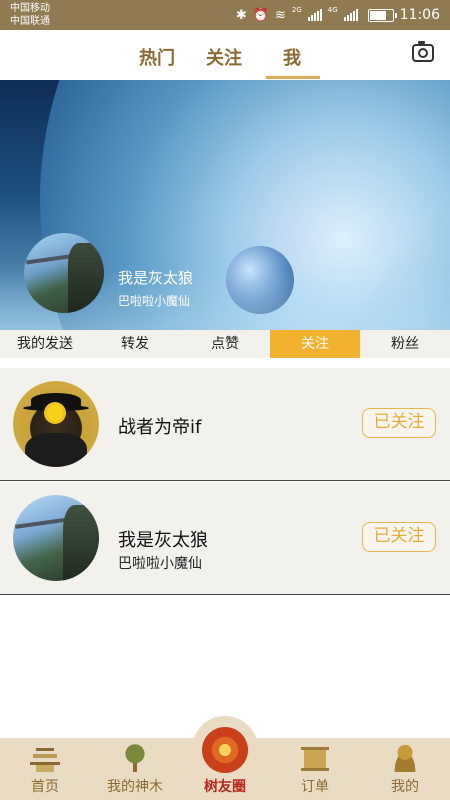  Describe the element at coordinates (332, 10) in the screenshot. I see `network-type-2: 4G` at that location.